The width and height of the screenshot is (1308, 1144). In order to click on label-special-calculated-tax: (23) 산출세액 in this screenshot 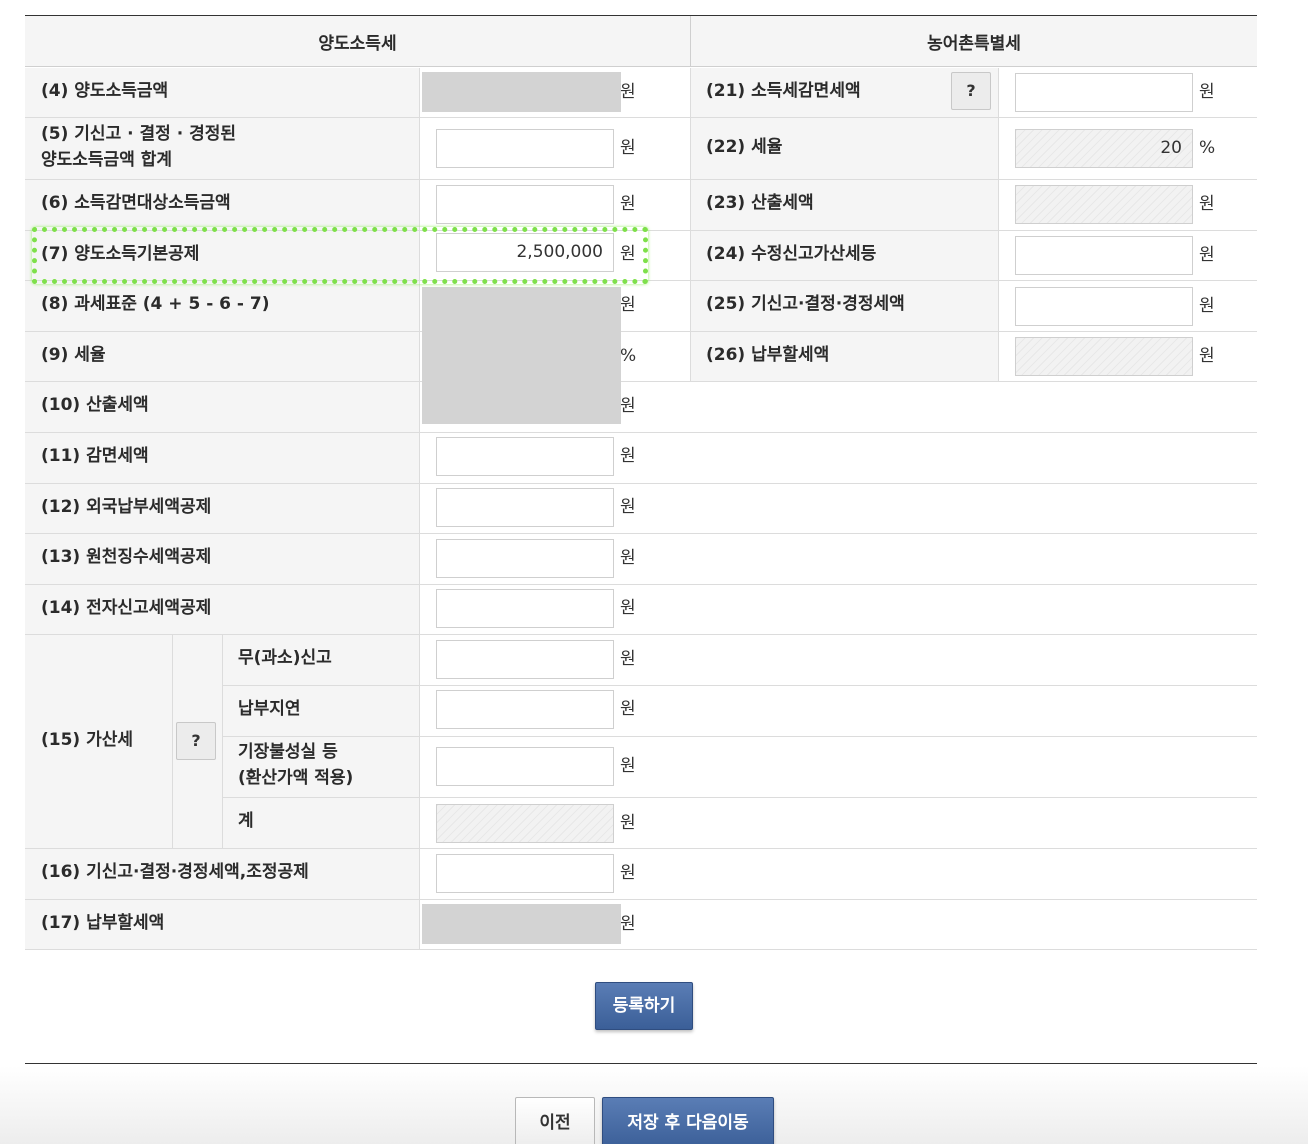, I will do `click(760, 203)`.